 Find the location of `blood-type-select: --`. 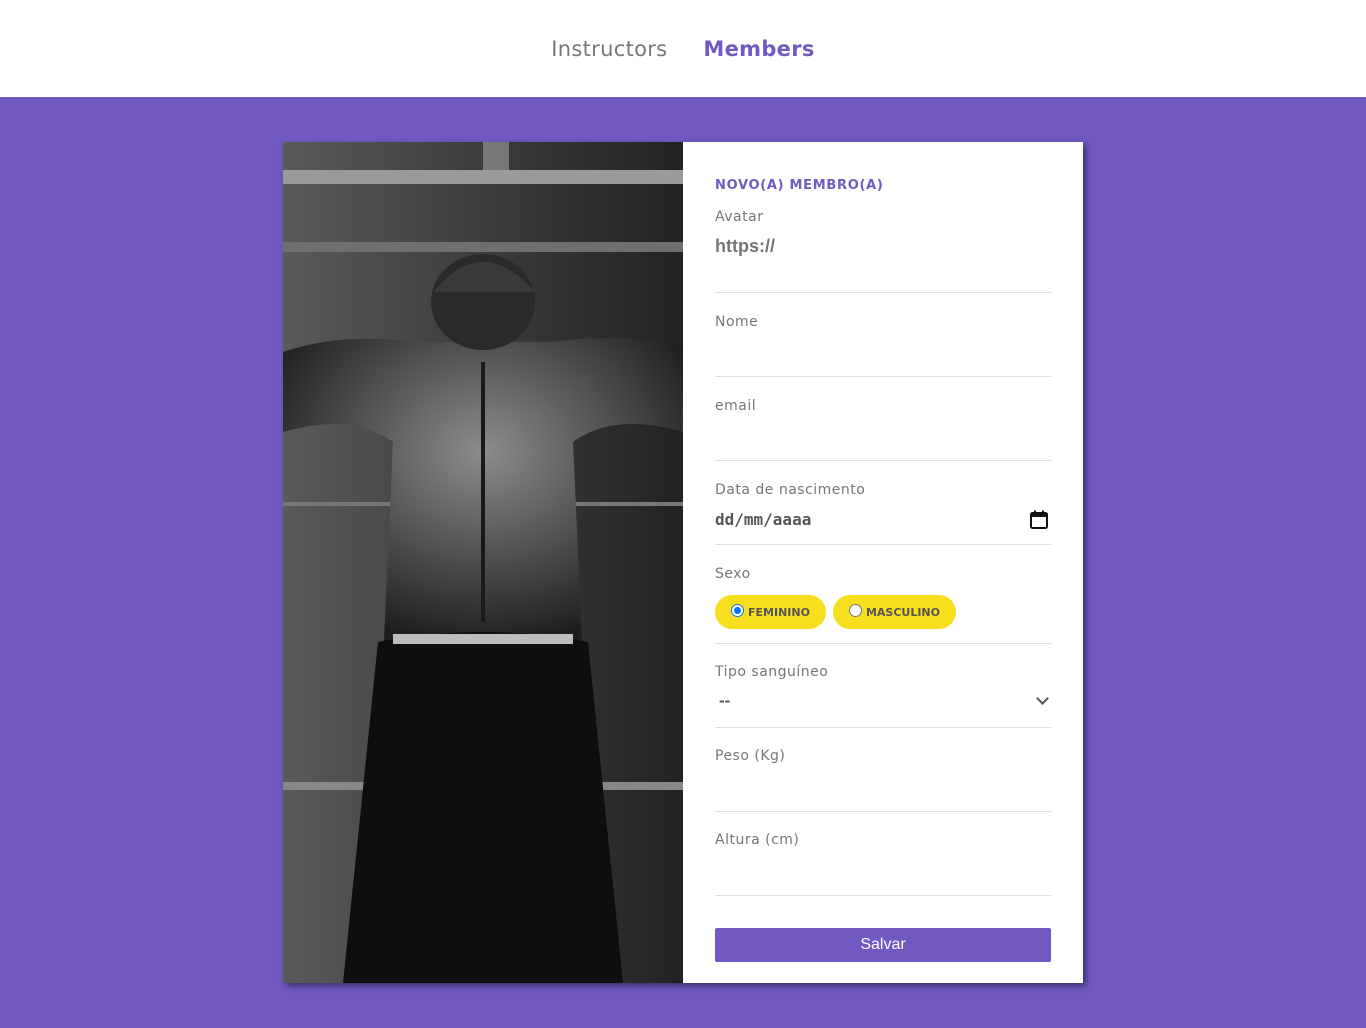

blood-type-select: -- is located at coordinates (883, 701).